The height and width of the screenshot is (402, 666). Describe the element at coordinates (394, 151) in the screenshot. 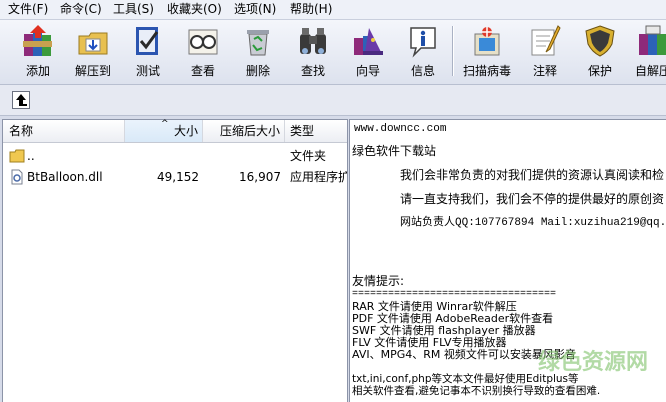

I see `preview-site-name: 绿色软件下载站` at that location.